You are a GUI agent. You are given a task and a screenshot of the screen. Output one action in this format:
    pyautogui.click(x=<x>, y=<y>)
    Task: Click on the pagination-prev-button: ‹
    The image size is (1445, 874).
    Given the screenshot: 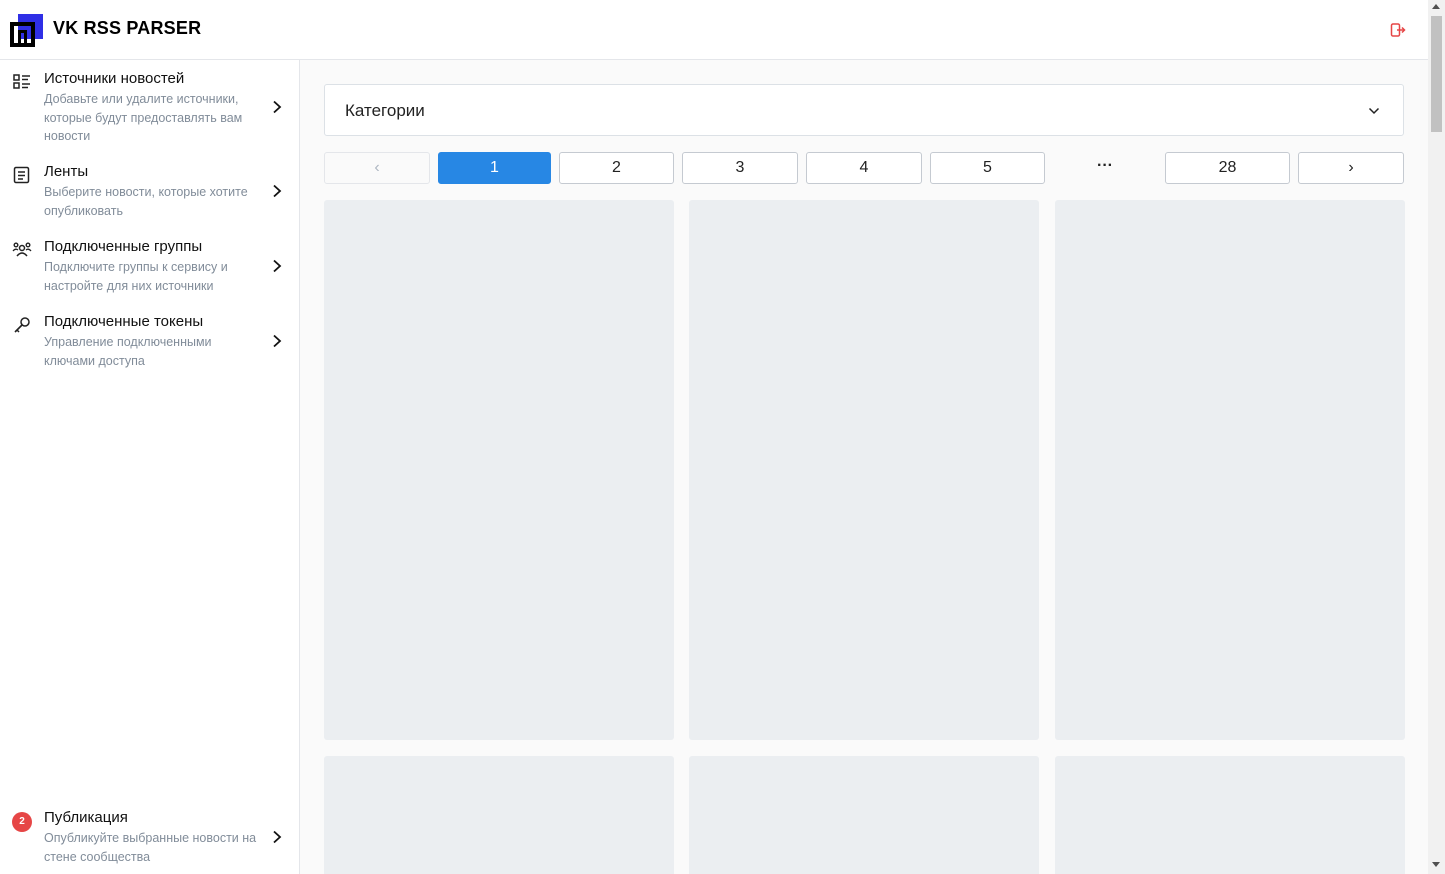 What is the action you would take?
    pyautogui.click(x=377, y=168)
    